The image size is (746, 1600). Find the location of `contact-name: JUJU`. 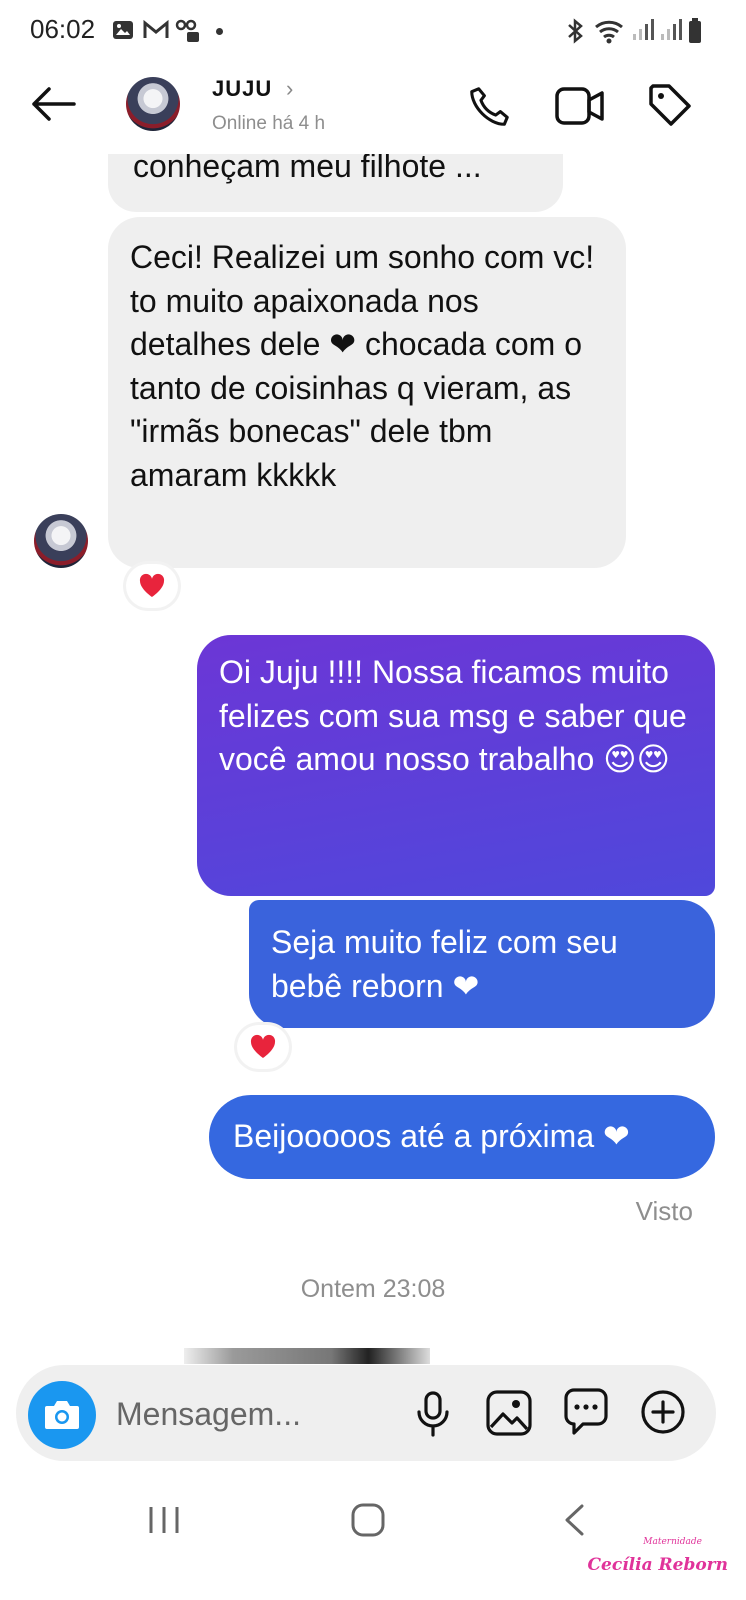

contact-name: JUJU is located at coordinates (242, 89).